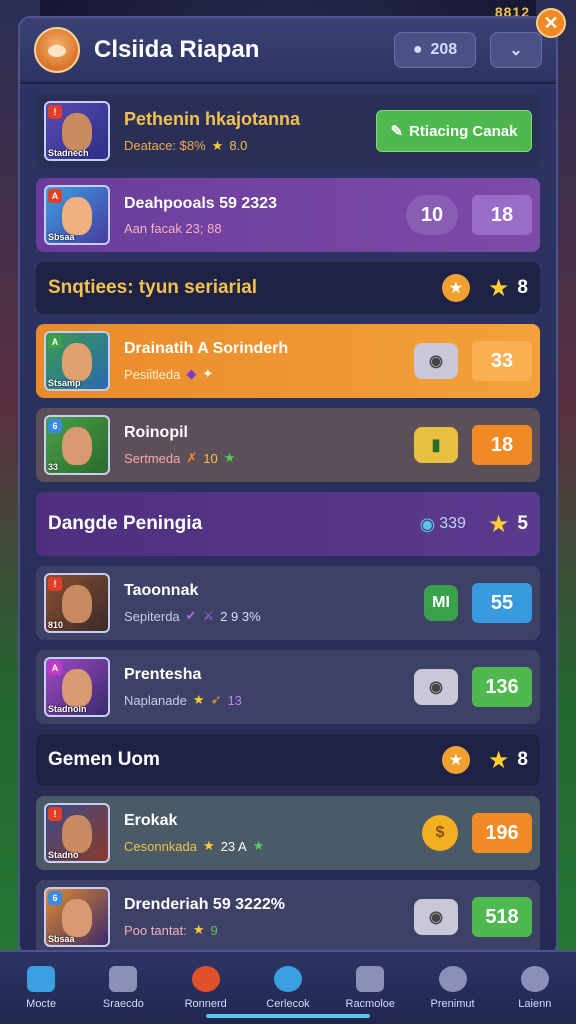 Image resolution: width=576 pixels, height=1024 pixels. What do you see at coordinates (454, 131) in the screenshot?
I see `featured-action-button: ✎ Rtiacing Canak` at bounding box center [454, 131].